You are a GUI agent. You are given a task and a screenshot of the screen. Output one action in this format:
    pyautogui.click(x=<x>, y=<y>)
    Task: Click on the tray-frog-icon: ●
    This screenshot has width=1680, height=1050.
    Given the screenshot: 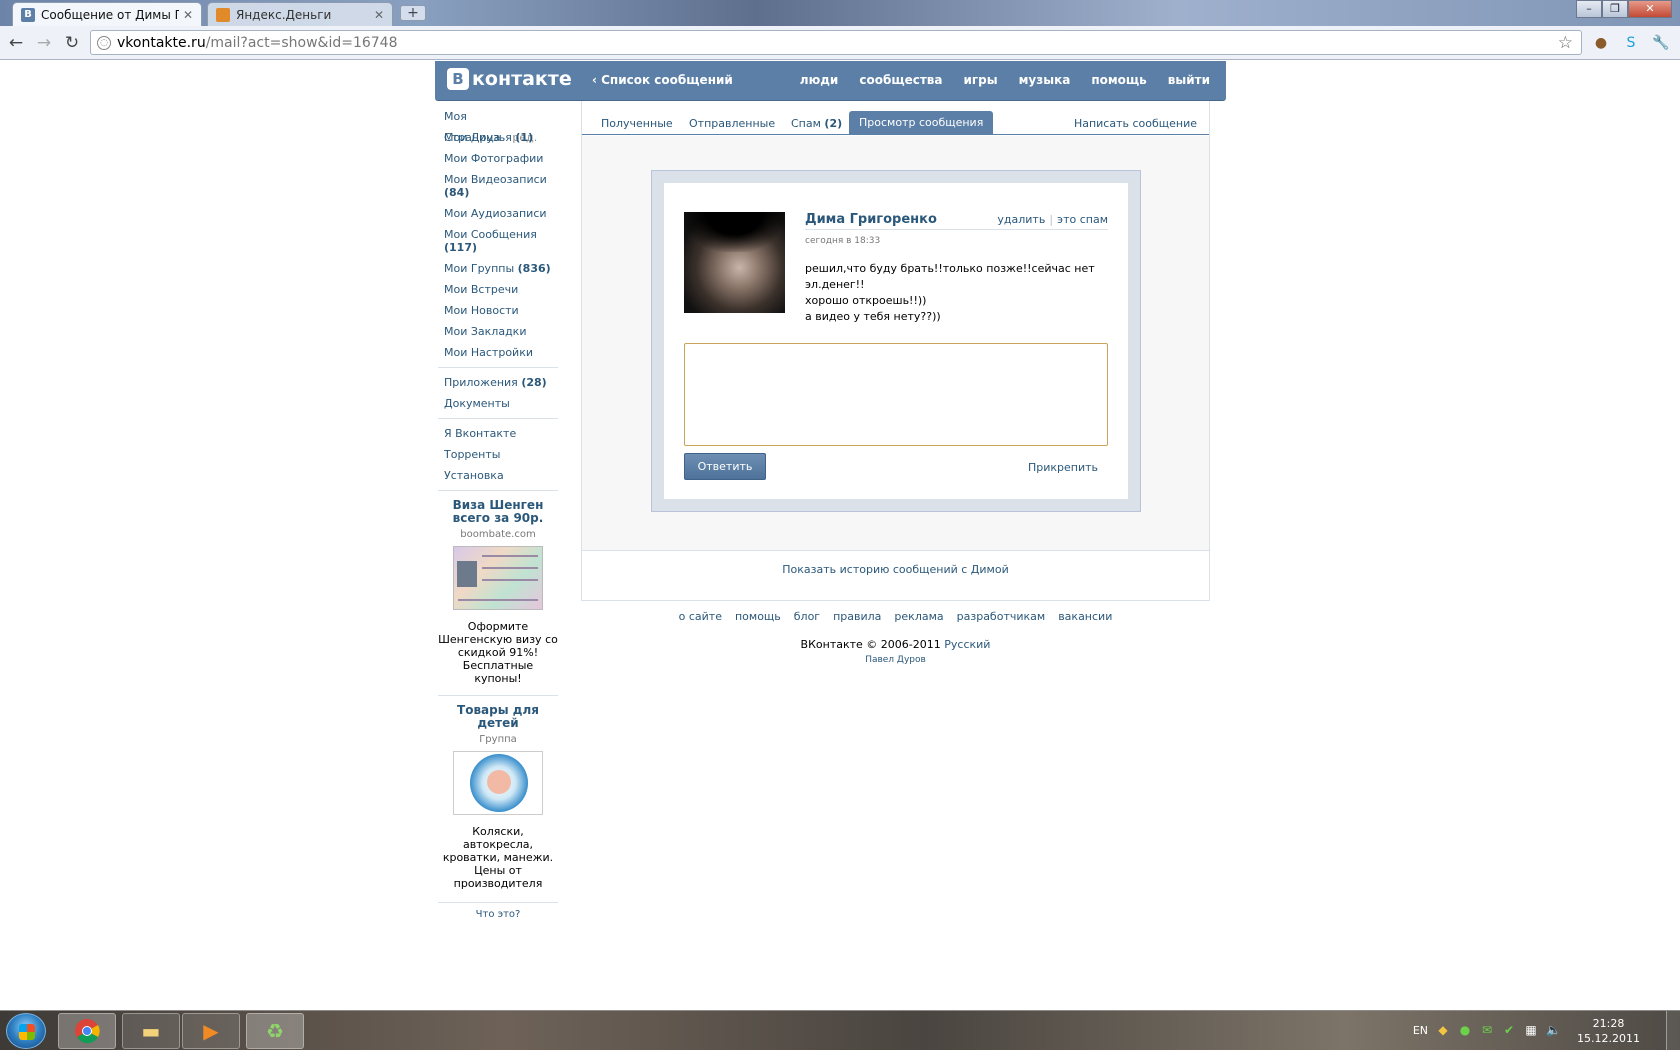 What is the action you would take?
    pyautogui.click(x=1465, y=1030)
    